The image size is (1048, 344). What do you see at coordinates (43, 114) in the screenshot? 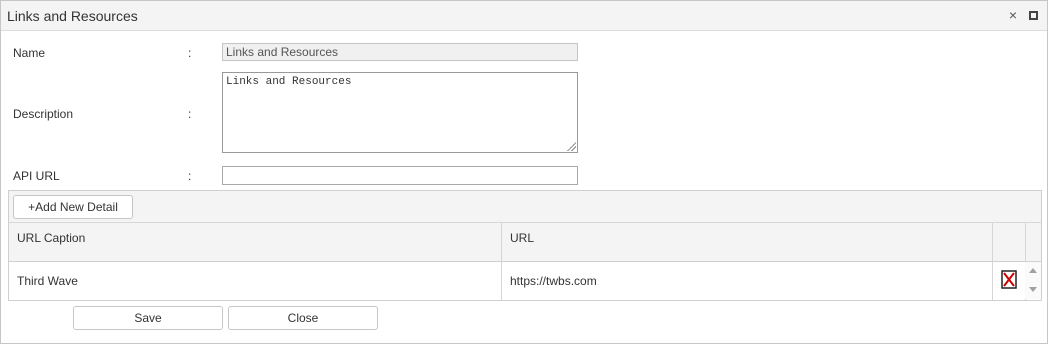
I see `description-label: Description` at bounding box center [43, 114].